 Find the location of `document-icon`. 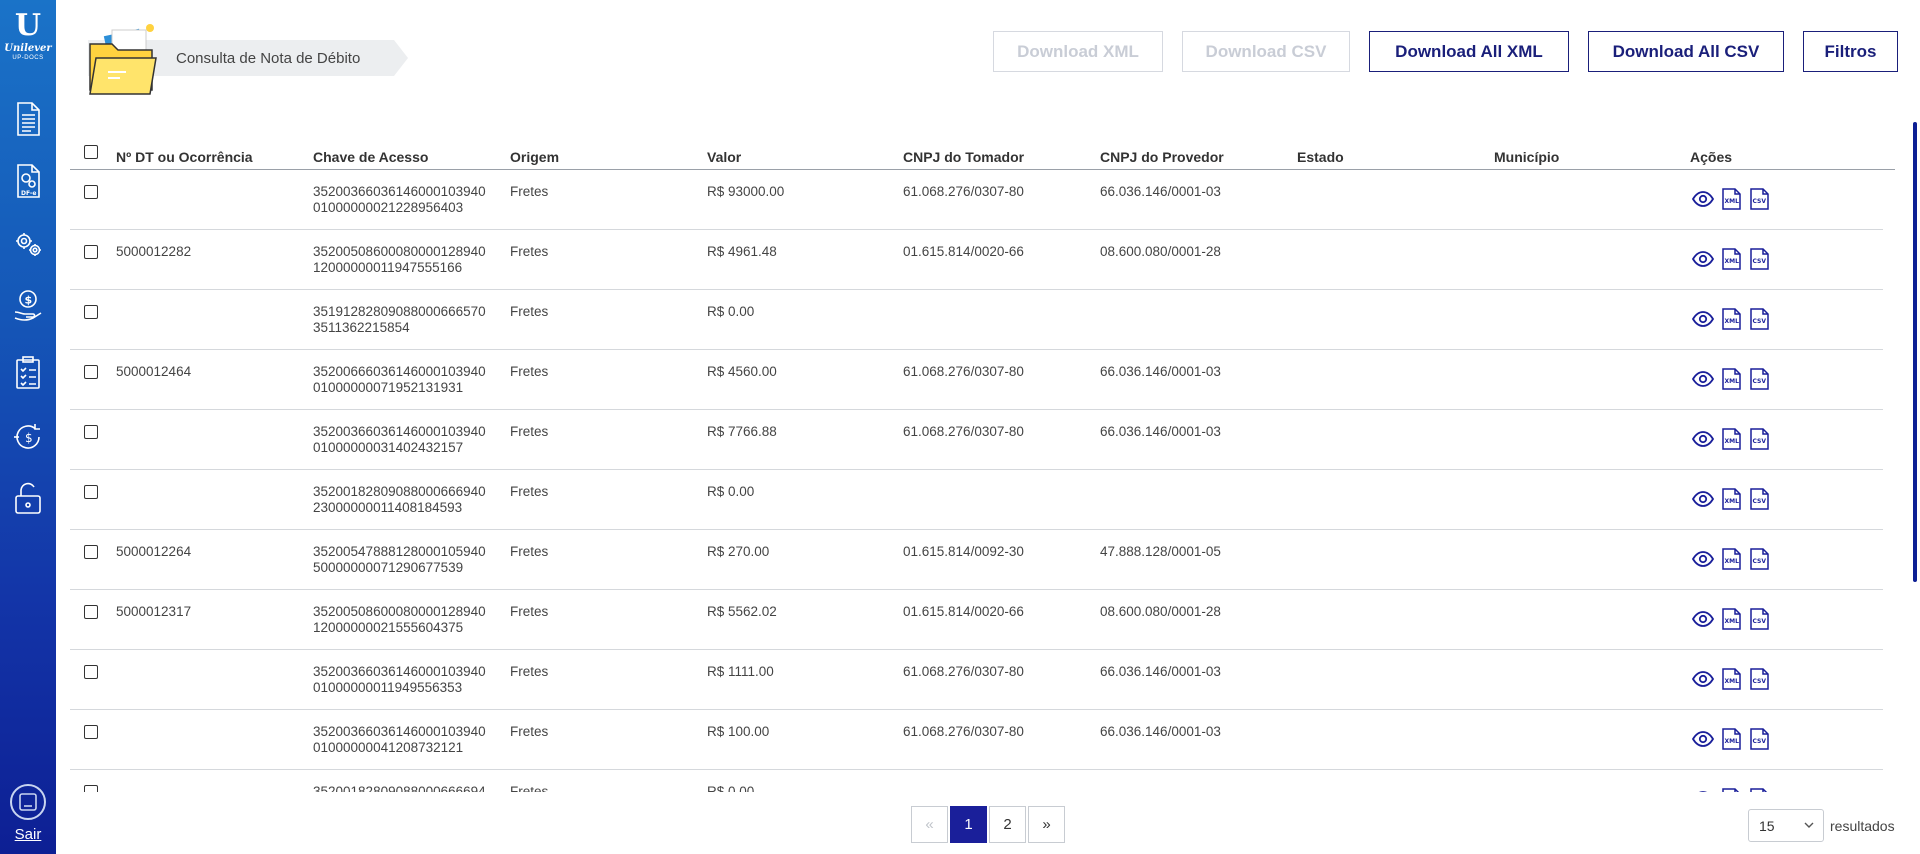

document-icon is located at coordinates (28, 119).